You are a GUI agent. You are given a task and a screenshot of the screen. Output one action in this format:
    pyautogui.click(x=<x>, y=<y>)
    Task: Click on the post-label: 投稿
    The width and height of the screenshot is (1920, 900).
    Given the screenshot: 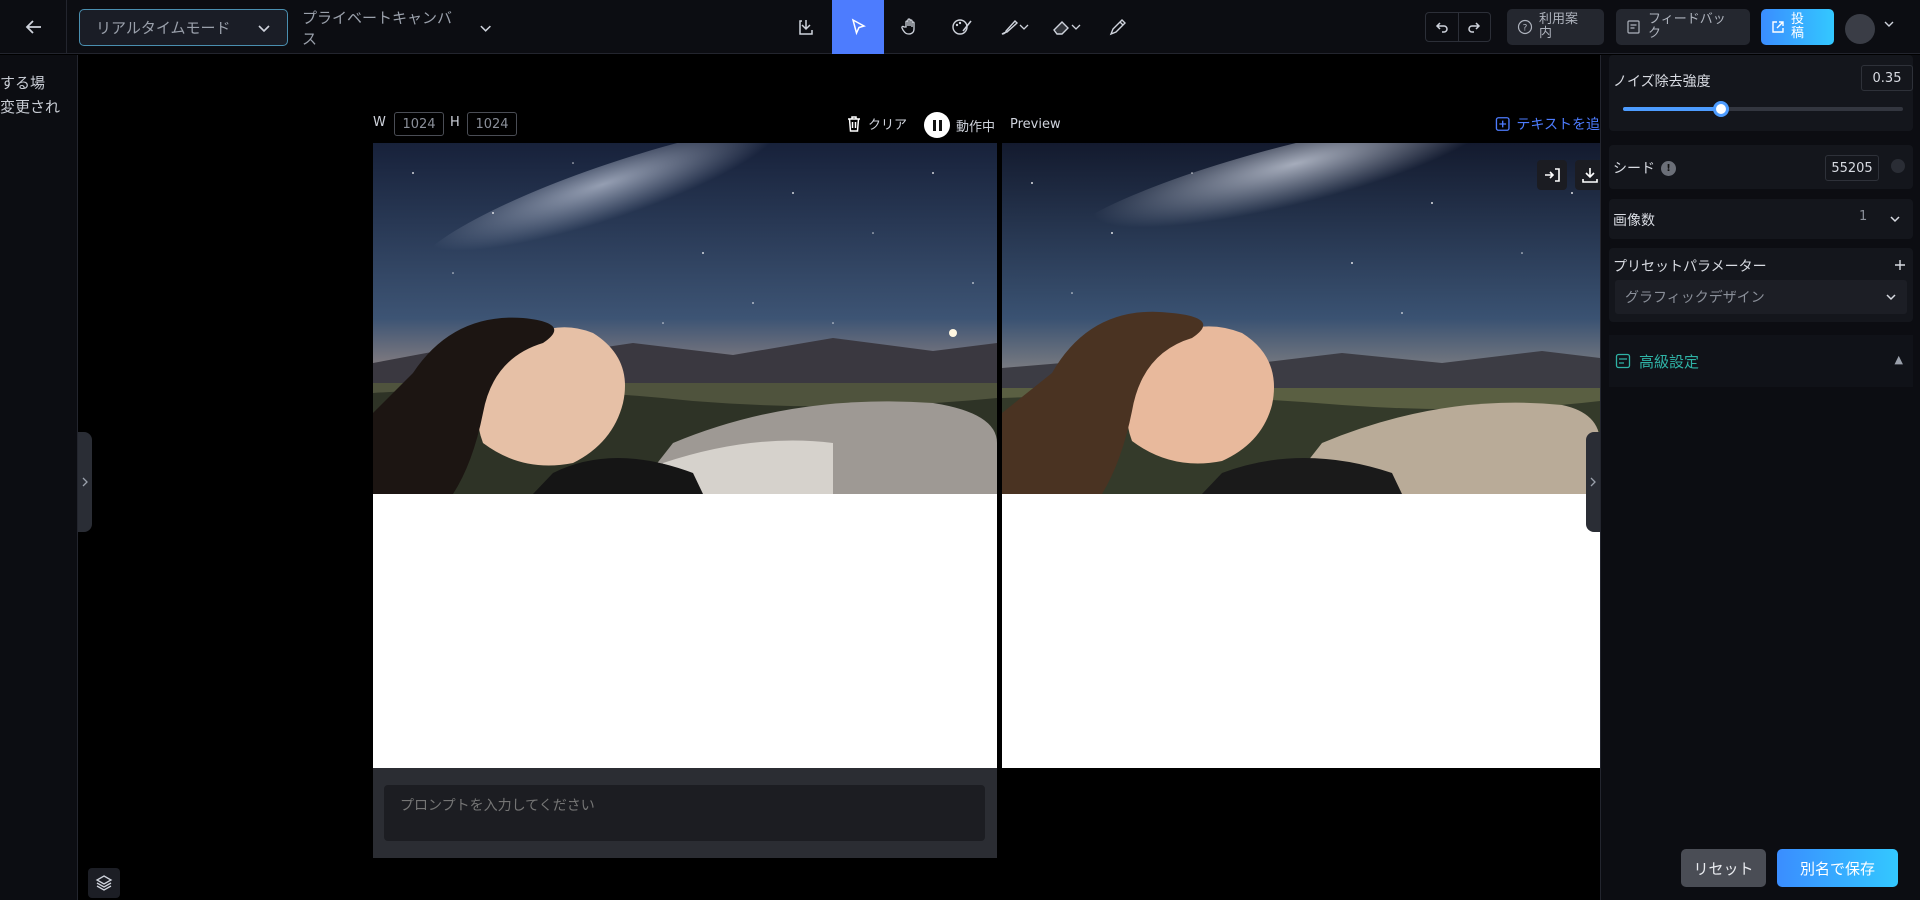 What is the action you would take?
    pyautogui.click(x=1798, y=26)
    